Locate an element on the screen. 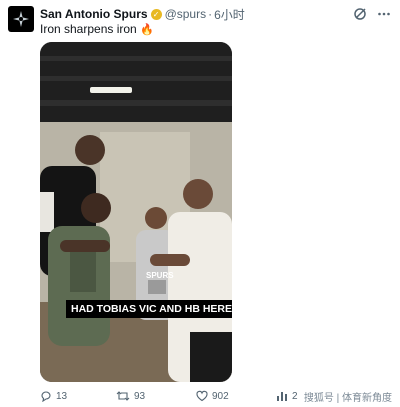  reply-icon is located at coordinates (46, 396).